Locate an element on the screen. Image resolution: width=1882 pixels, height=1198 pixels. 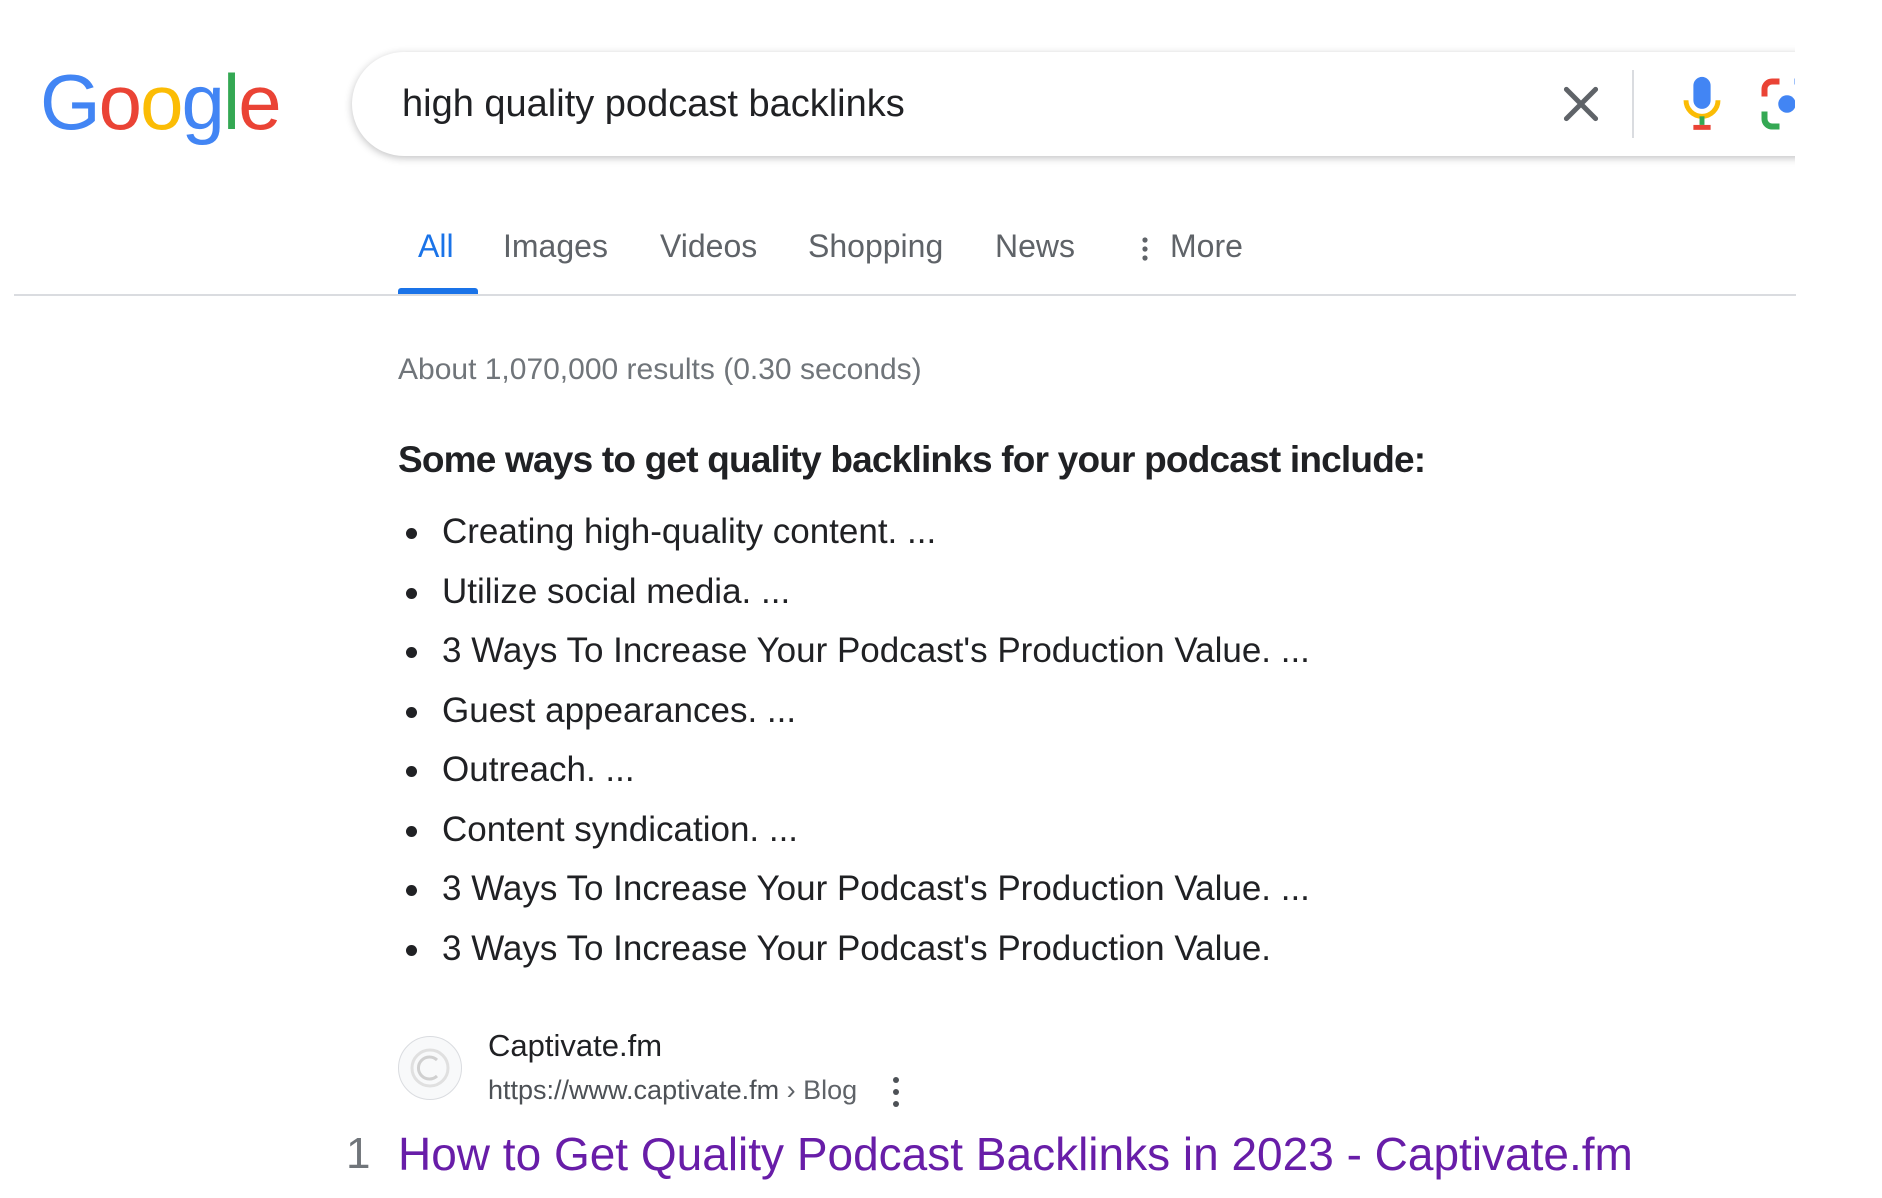
tabs-divider is located at coordinates (905, 295).